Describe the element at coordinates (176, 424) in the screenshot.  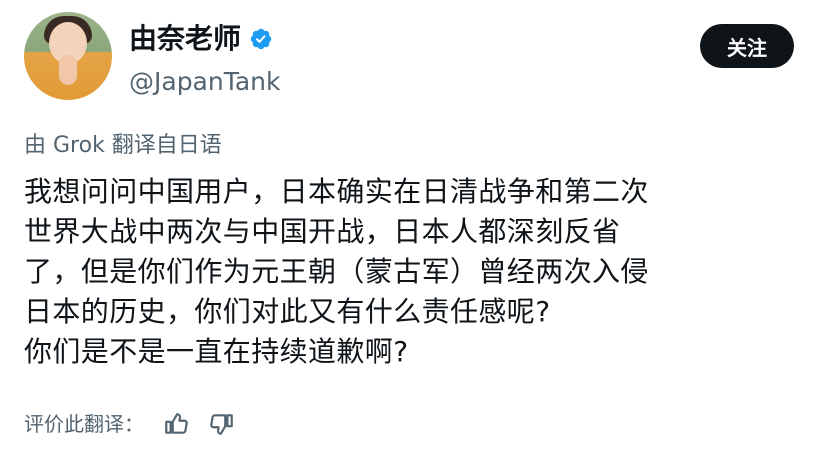
I see `thumbs-up-icon` at that location.